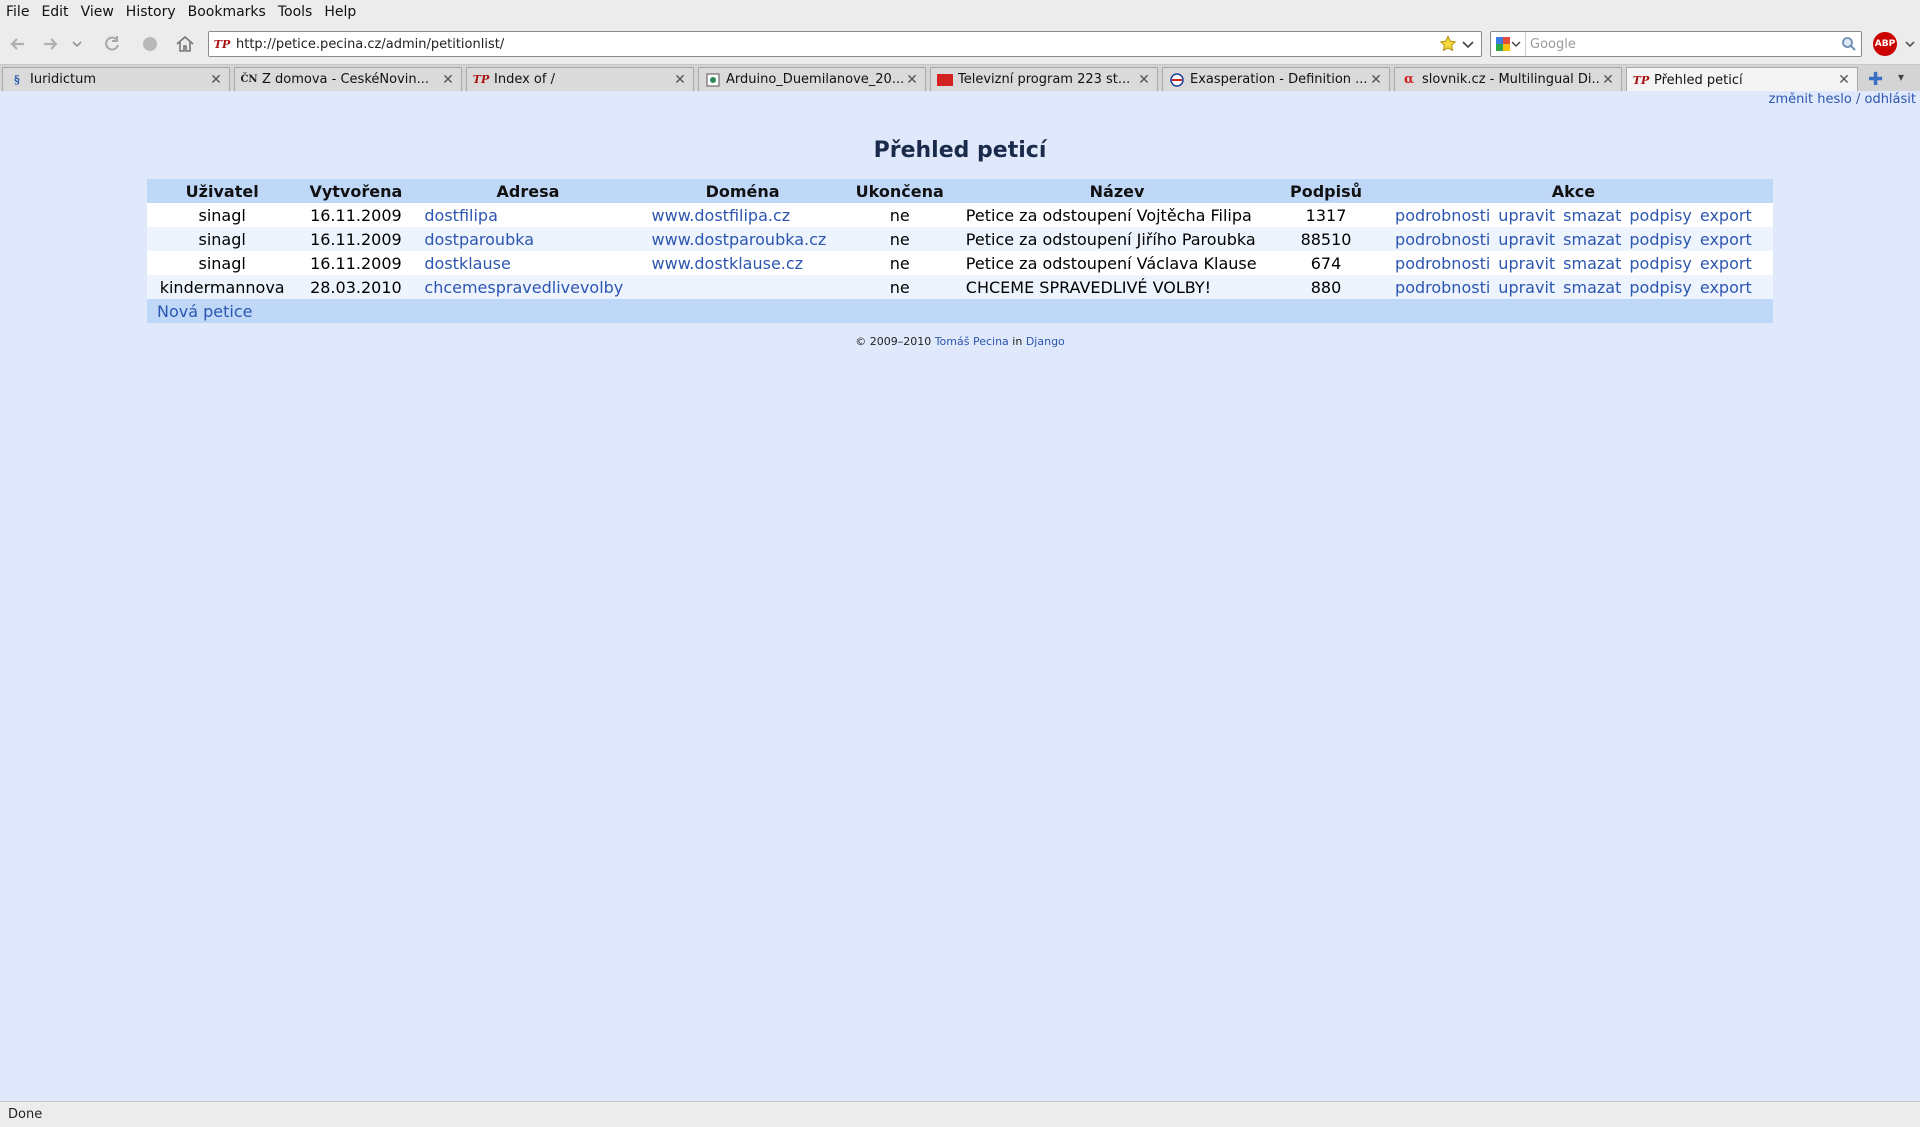  What do you see at coordinates (960, 1114) in the screenshot?
I see `status-bar: Done` at bounding box center [960, 1114].